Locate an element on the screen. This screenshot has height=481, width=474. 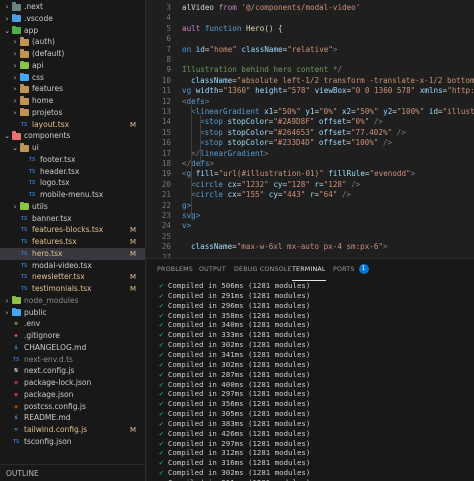
file-features-tsx: TS features.tsx M is located at coordinates (72, 242).